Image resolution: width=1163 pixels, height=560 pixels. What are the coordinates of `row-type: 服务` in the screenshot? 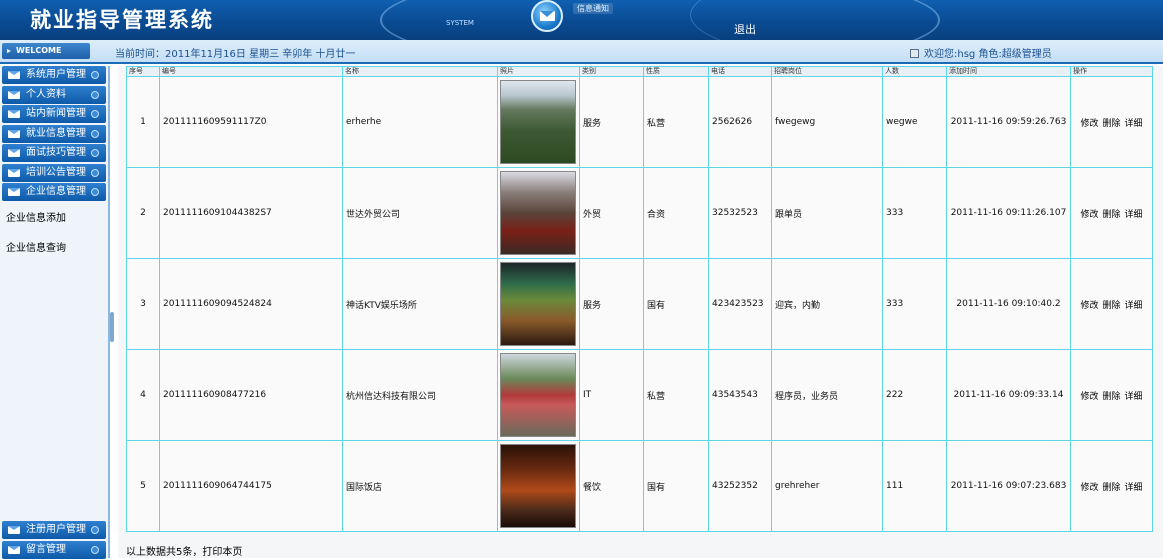 It's located at (611, 122).